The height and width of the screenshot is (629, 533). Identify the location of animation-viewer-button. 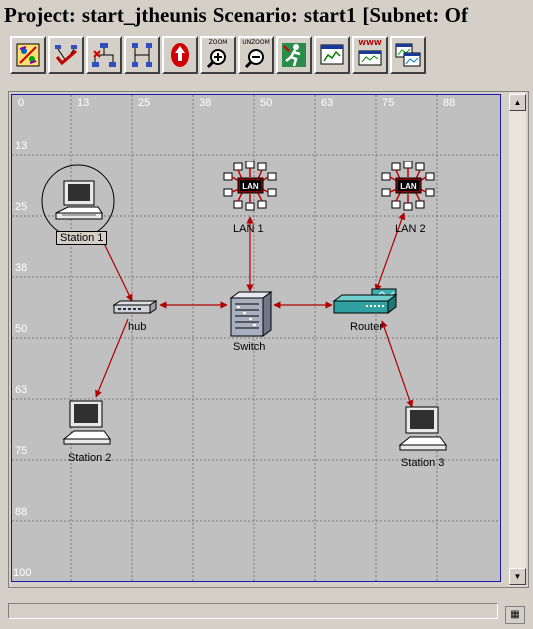
(408, 55).